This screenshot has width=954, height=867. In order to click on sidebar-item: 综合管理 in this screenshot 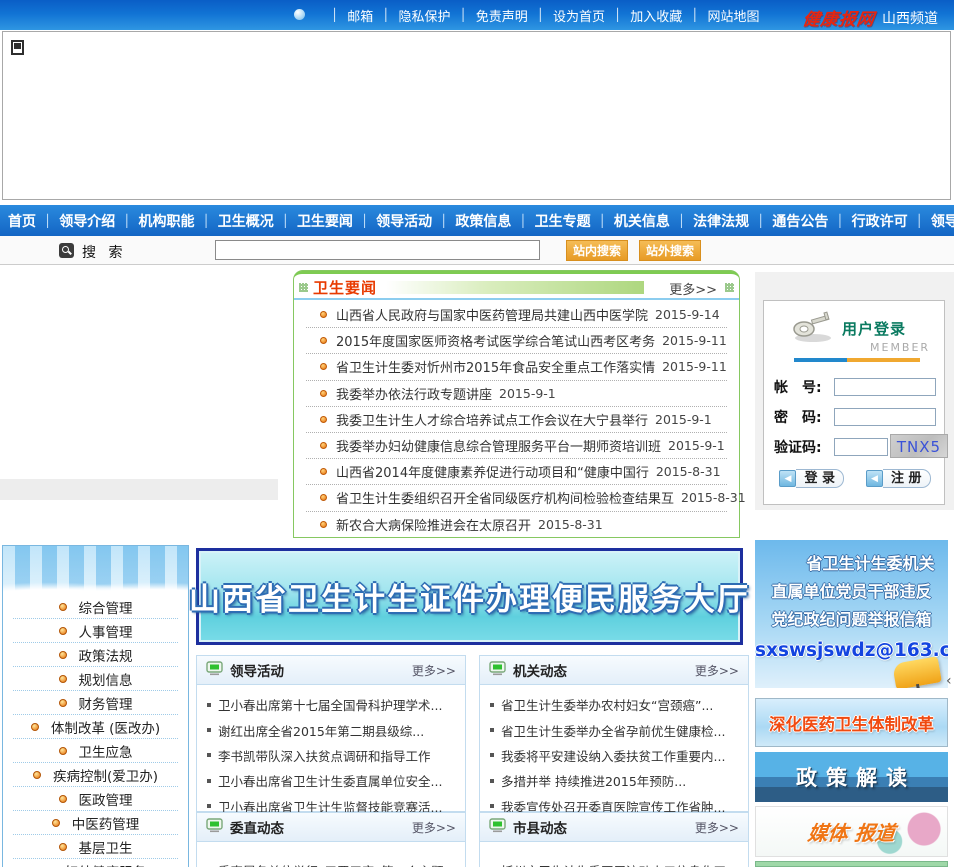, I will do `click(95, 607)`.